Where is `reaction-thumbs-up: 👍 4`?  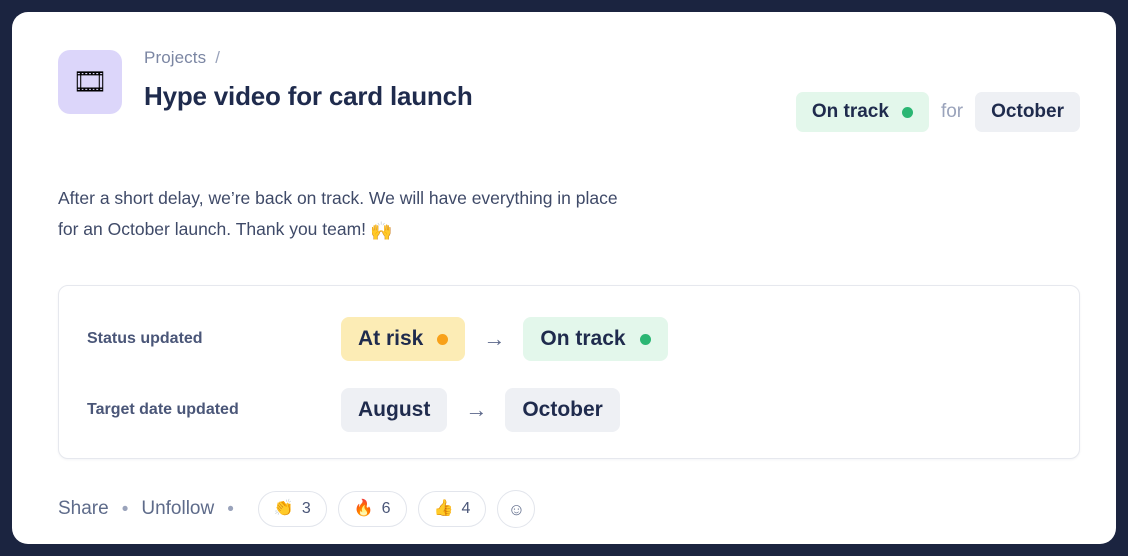
reaction-thumbs-up: 👍 4 is located at coordinates (452, 509).